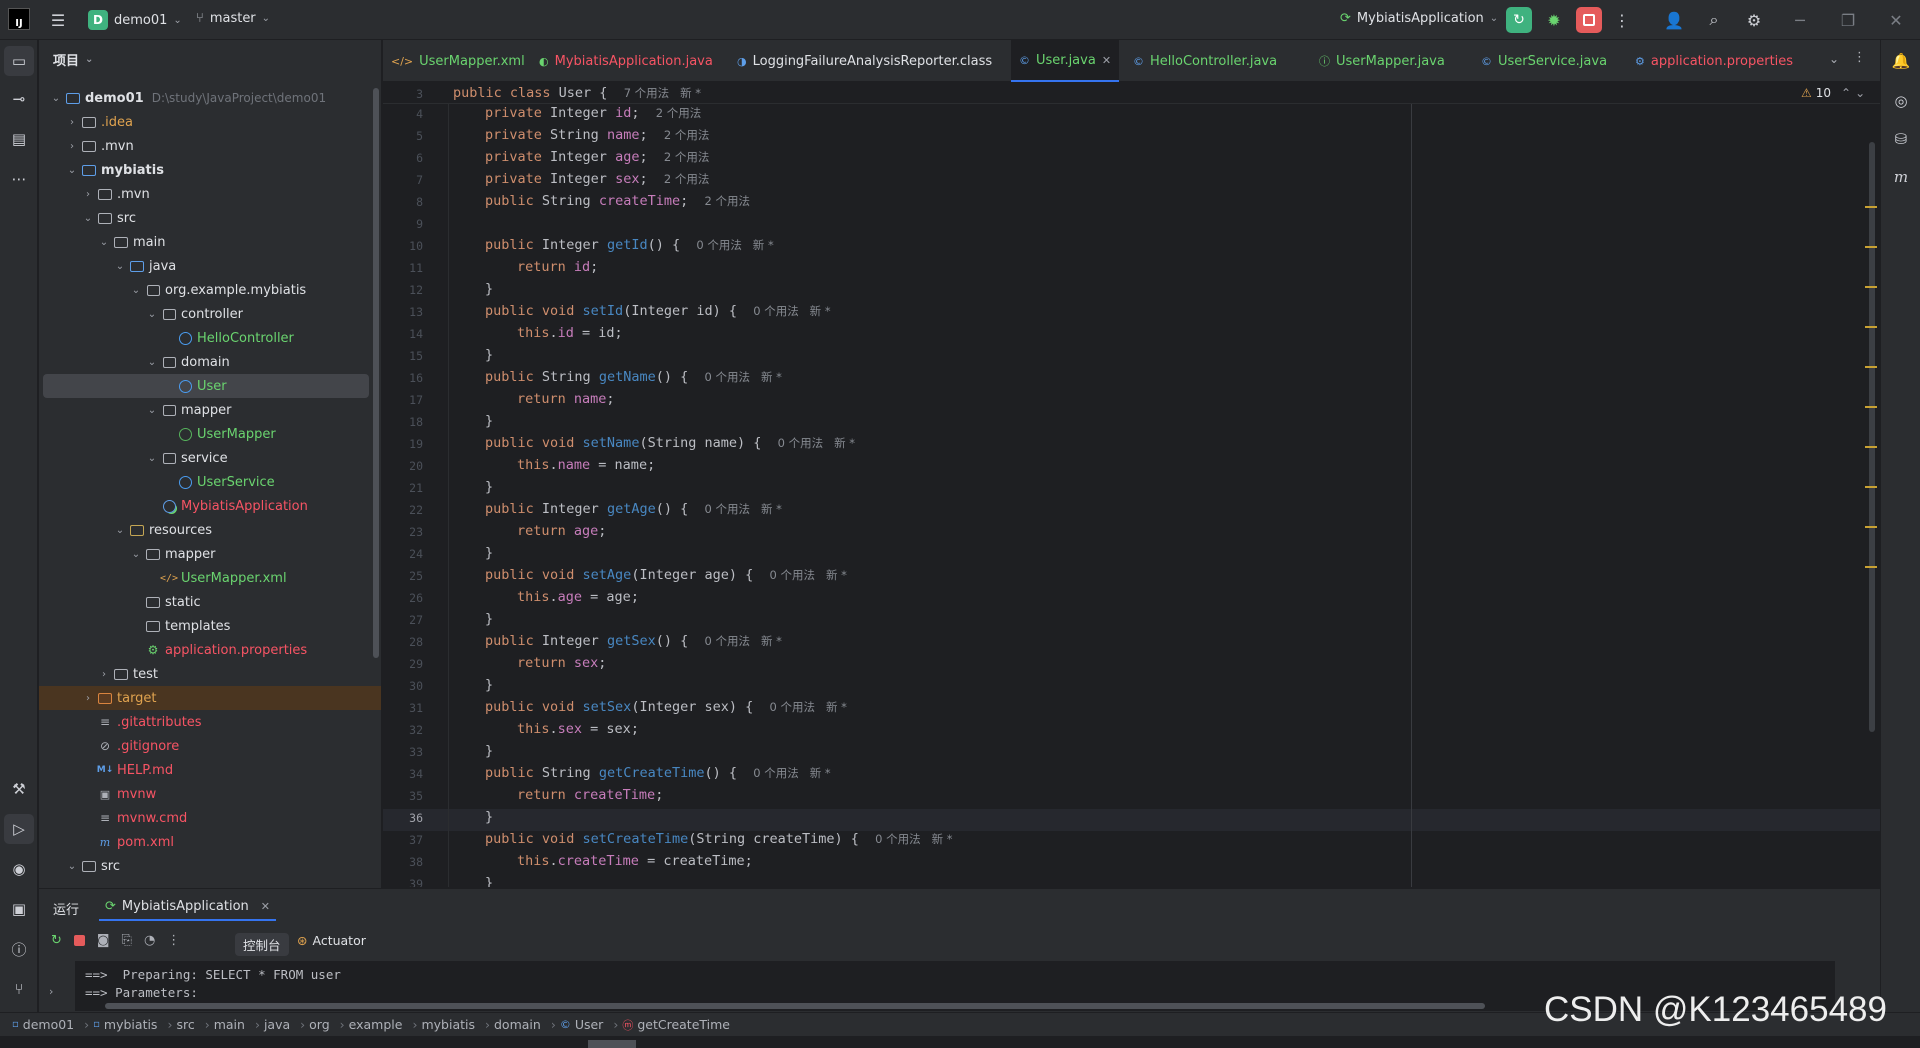  What do you see at coordinates (233, 18) in the screenshot?
I see `branch-switcher: ⑂ master ⌄` at bounding box center [233, 18].